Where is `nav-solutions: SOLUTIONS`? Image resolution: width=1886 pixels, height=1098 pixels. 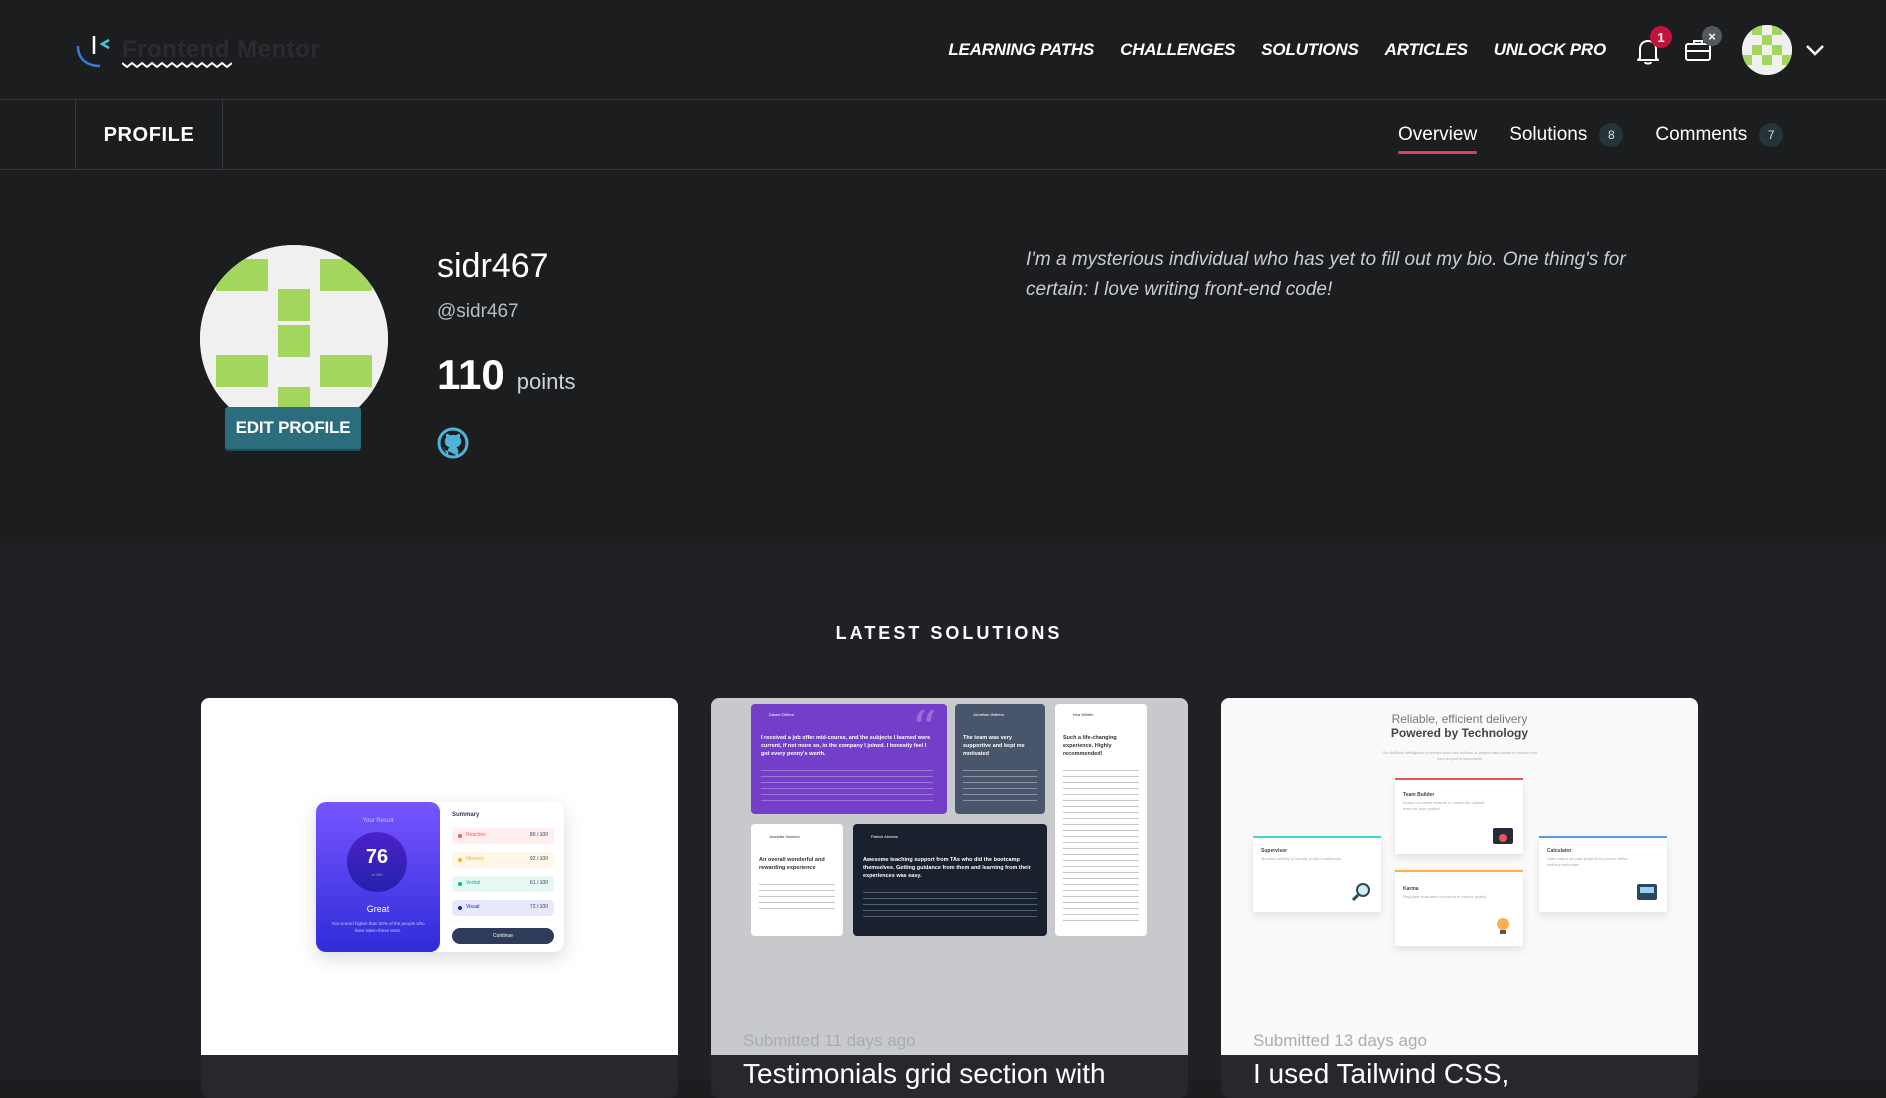
nav-solutions: SOLUTIONS is located at coordinates (1310, 50).